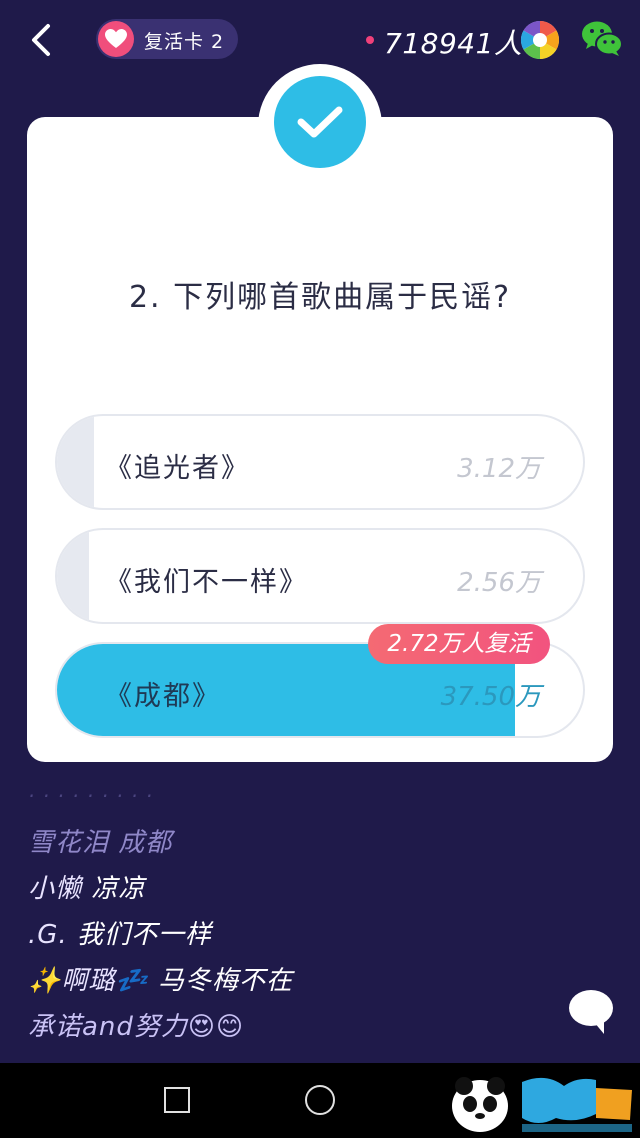 The width and height of the screenshot is (640, 1138). I want to click on option-2-fill, so click(73, 576).